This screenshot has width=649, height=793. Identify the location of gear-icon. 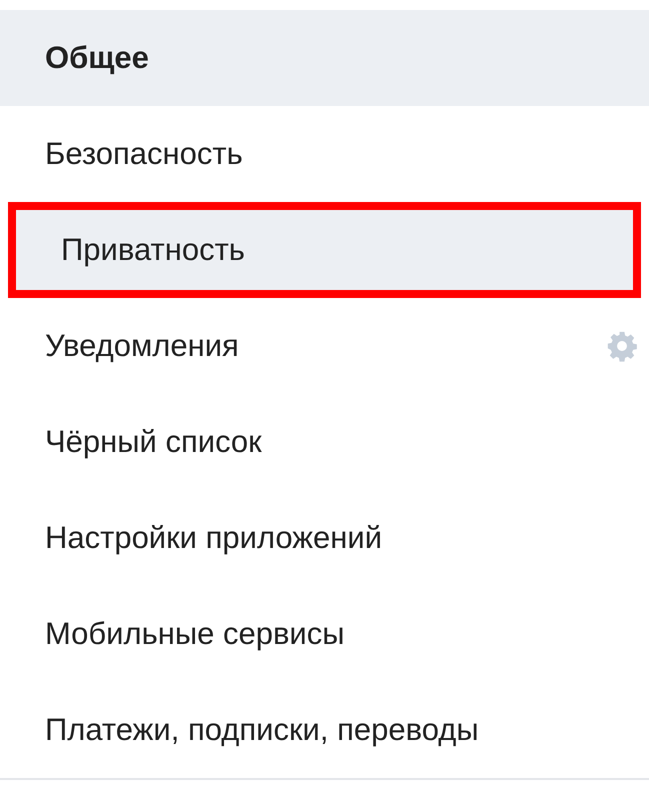
(622, 346).